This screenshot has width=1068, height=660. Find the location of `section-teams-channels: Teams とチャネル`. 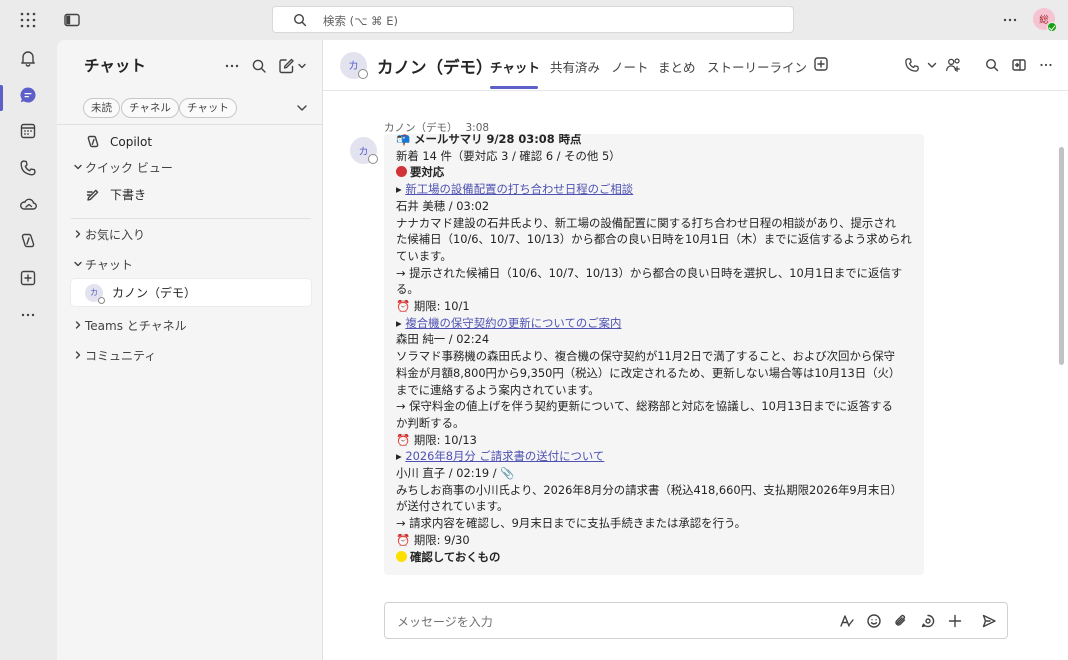

section-teams-channels: Teams とチャネル is located at coordinates (129, 325).